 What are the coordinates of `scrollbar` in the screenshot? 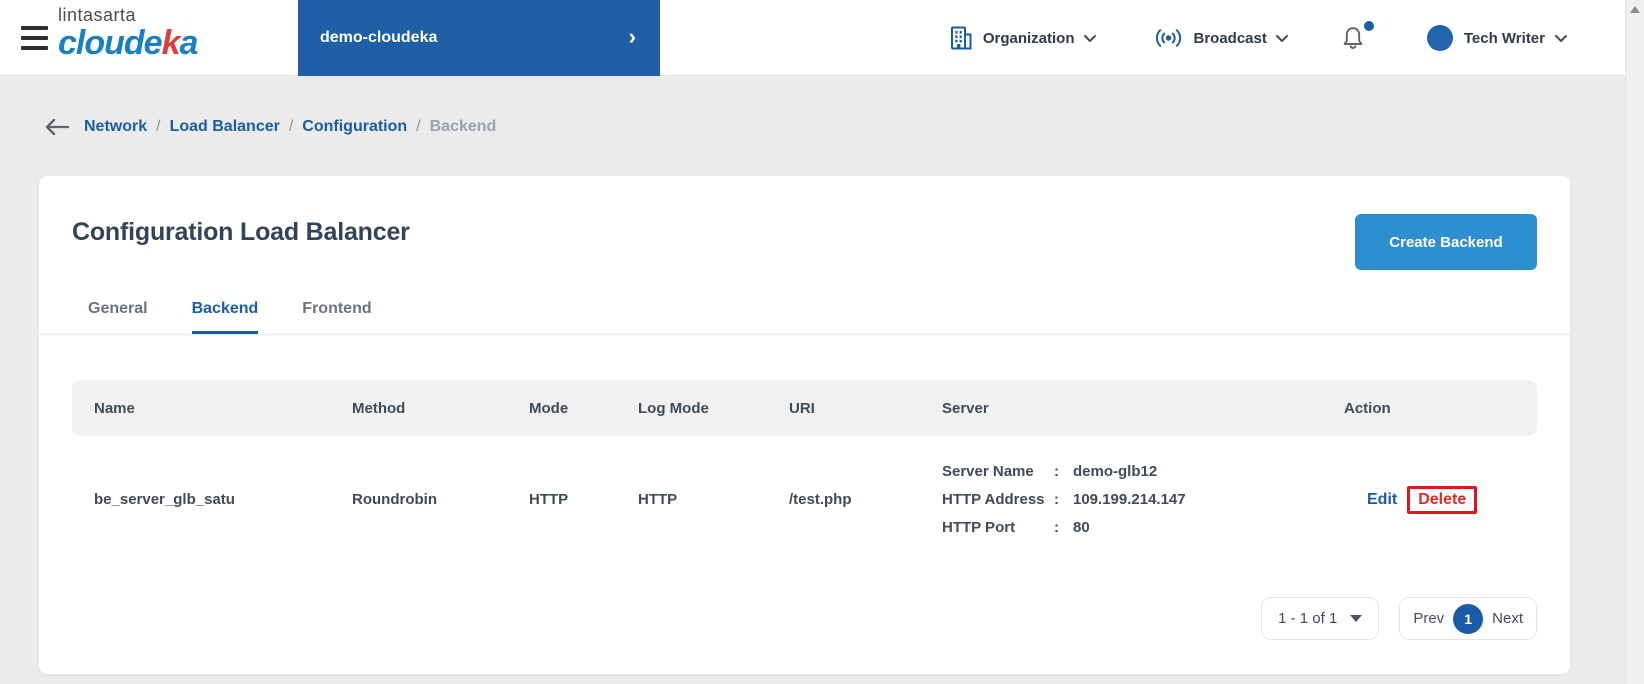 It's located at (1634, 342).